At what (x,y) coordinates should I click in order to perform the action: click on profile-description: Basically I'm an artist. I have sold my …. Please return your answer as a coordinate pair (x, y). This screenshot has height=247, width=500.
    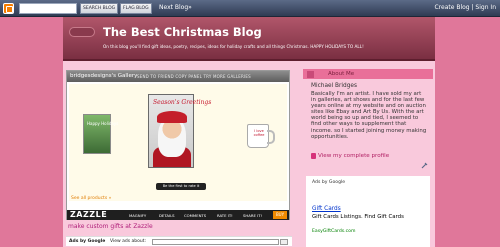
    Looking at the image, I should click on (369, 115).